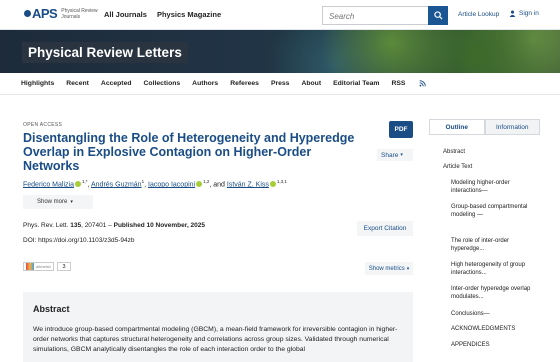 This screenshot has width=560, height=362. What do you see at coordinates (495, 345) in the screenshot?
I see `outline-item: APPENDICES` at bounding box center [495, 345].